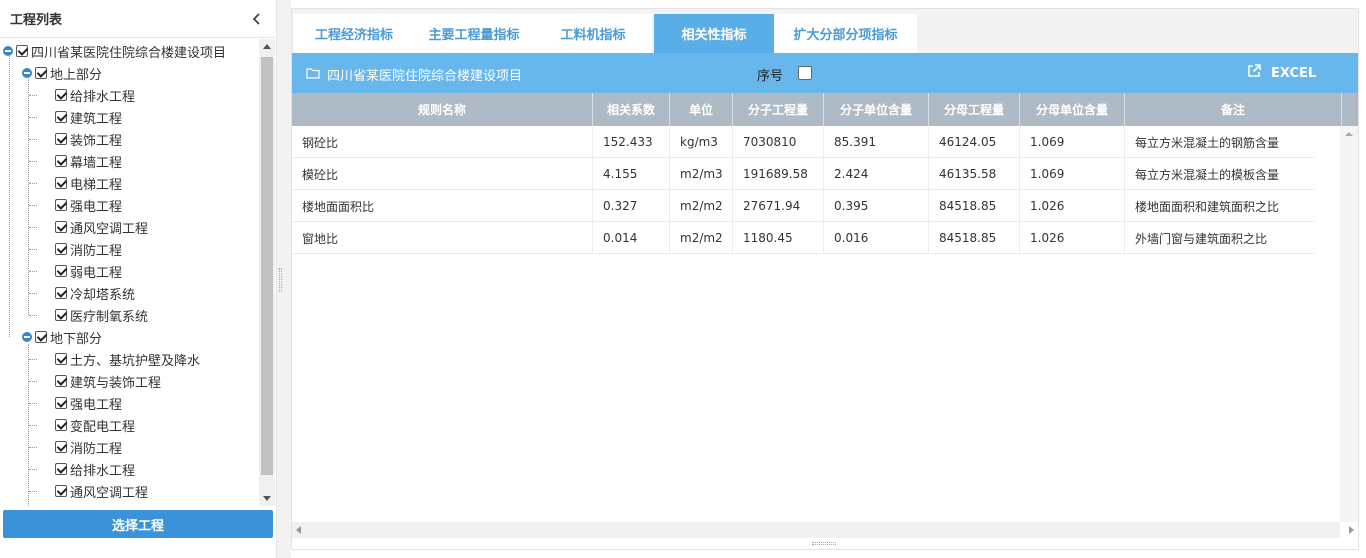 The image size is (1366, 558). Describe the element at coordinates (96, 449) in the screenshot. I see `tree-item-label: 消防工程` at that location.